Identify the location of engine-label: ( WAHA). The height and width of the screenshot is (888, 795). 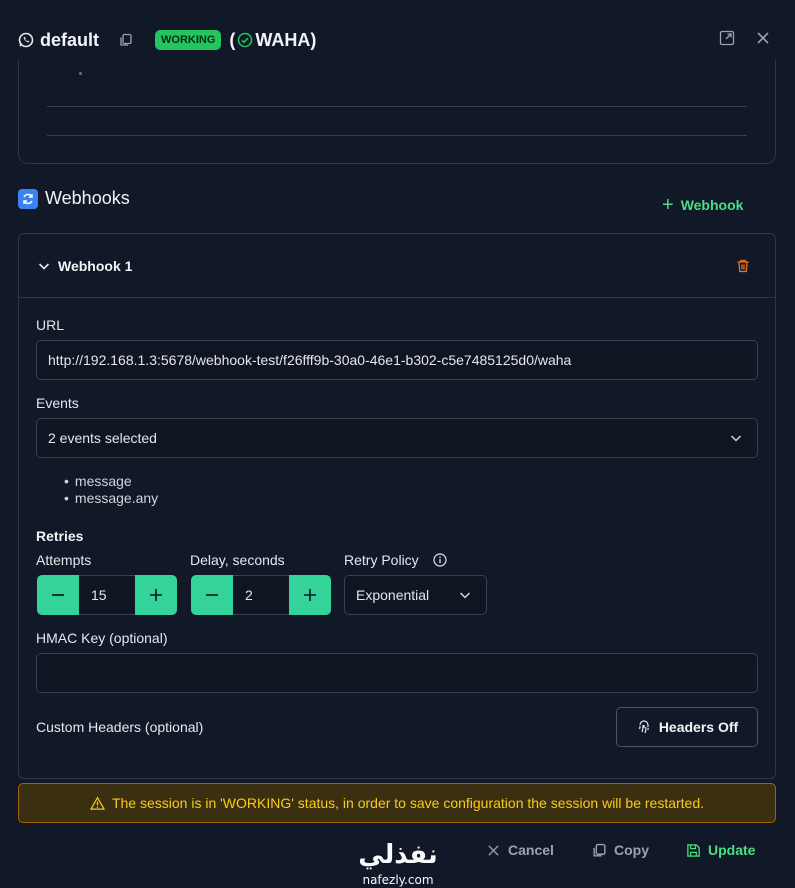
(272, 40).